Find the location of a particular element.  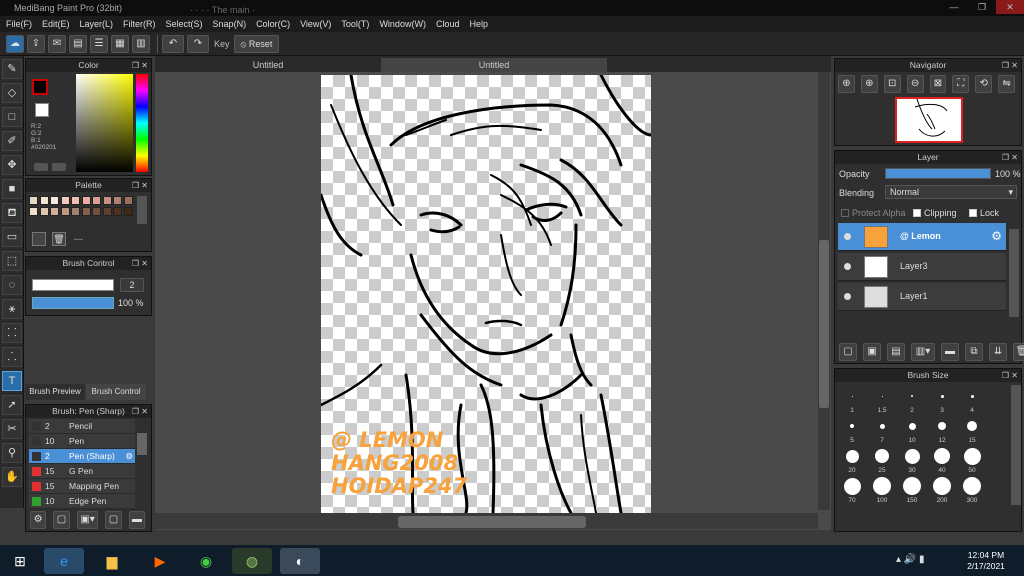

brush-size-option: 1.5 is located at coordinates (882, 400).